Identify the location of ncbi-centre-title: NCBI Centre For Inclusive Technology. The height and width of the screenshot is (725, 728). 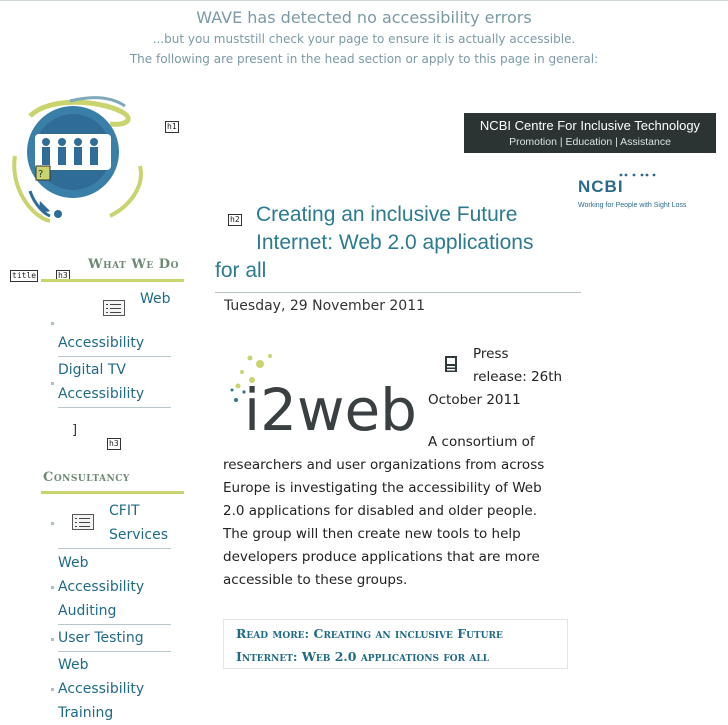
(590, 125).